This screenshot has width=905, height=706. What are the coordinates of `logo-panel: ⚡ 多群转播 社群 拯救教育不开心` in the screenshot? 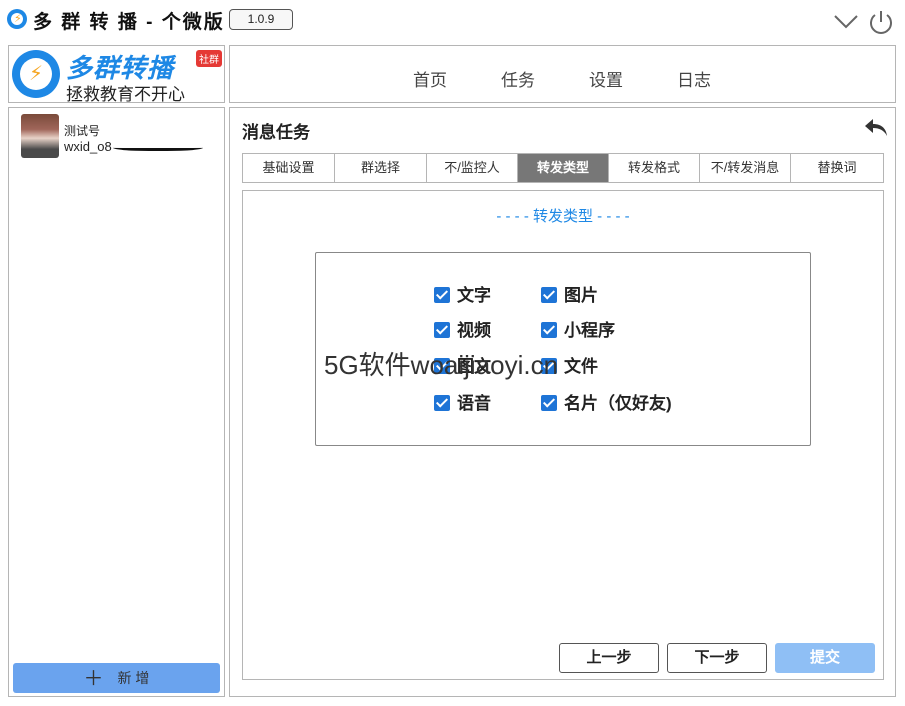 It's located at (116, 74).